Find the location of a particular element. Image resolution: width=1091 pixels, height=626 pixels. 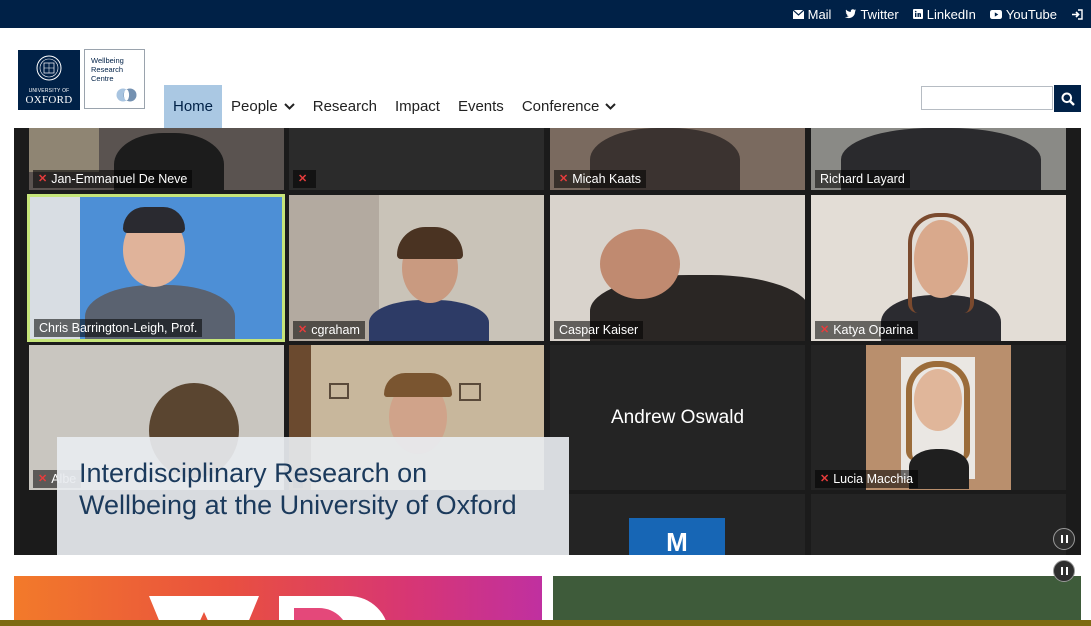

video-tile: Andrew Oswald is located at coordinates (677, 417).